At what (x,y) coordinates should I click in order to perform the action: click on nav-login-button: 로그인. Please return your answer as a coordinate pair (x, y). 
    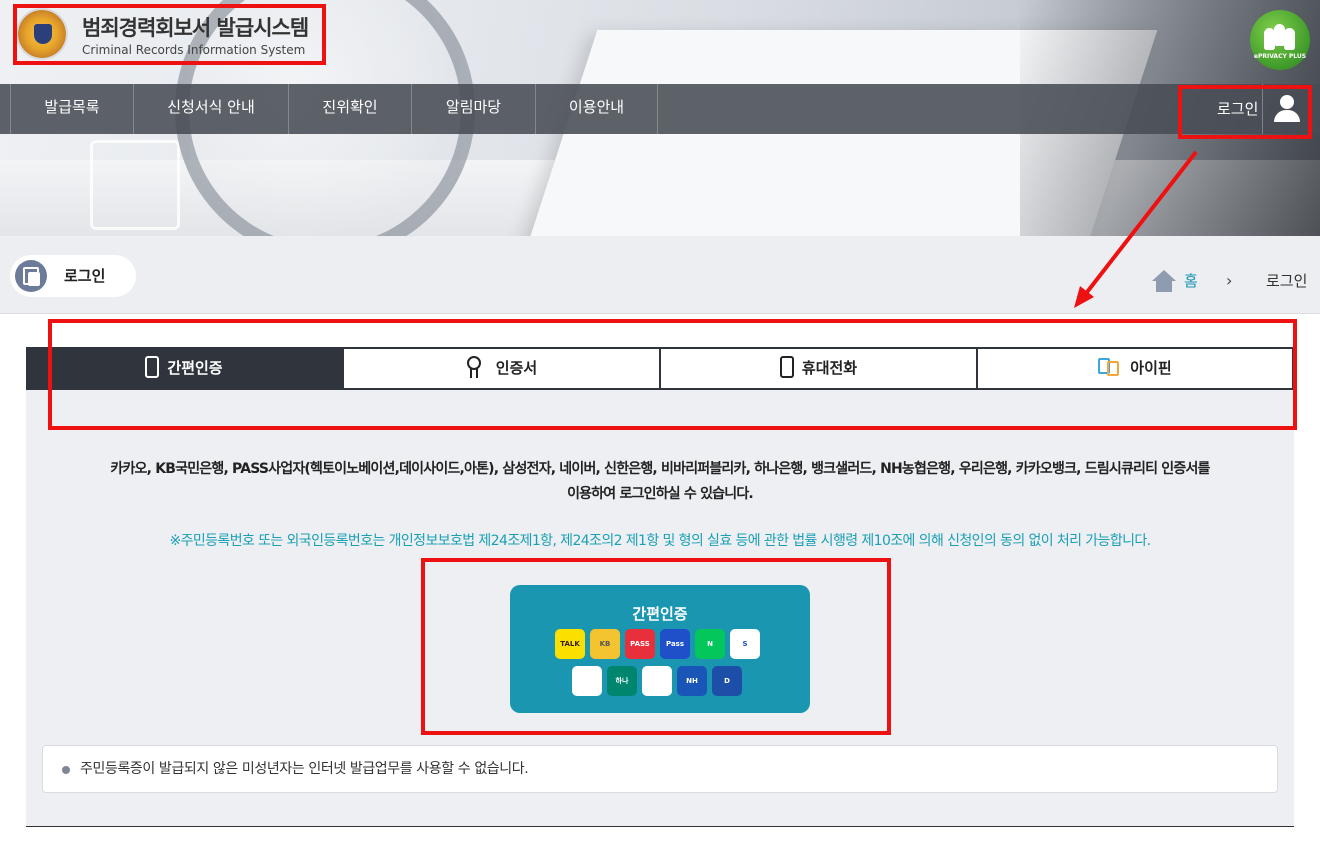
    Looking at the image, I should click on (1260, 109).